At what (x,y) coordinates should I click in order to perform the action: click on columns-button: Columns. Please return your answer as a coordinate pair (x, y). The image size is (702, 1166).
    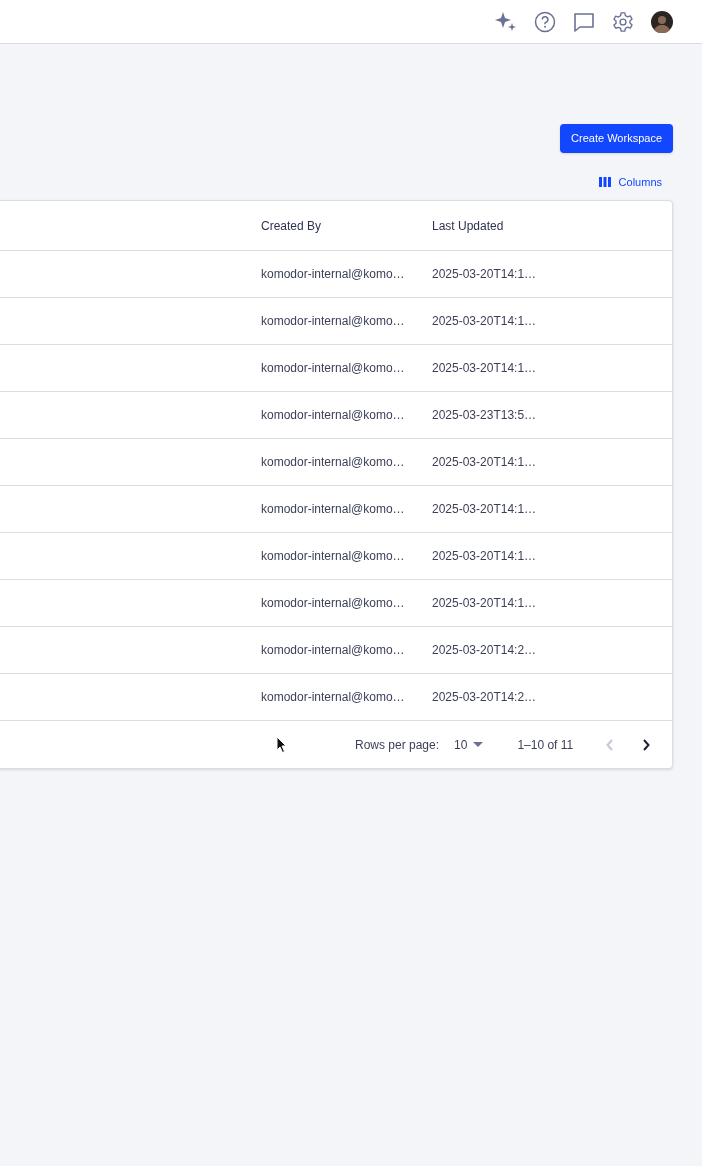
    Looking at the image, I should click on (630, 182).